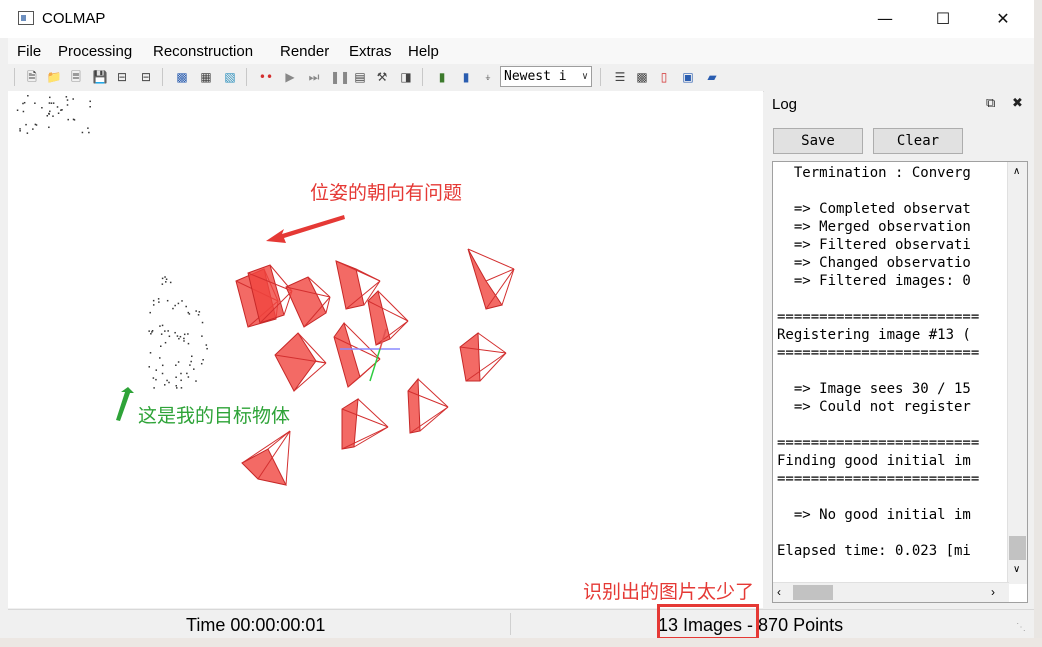 This screenshot has height=647, width=1042. I want to click on menu-reconstruction: Reconstruction, so click(203, 51).